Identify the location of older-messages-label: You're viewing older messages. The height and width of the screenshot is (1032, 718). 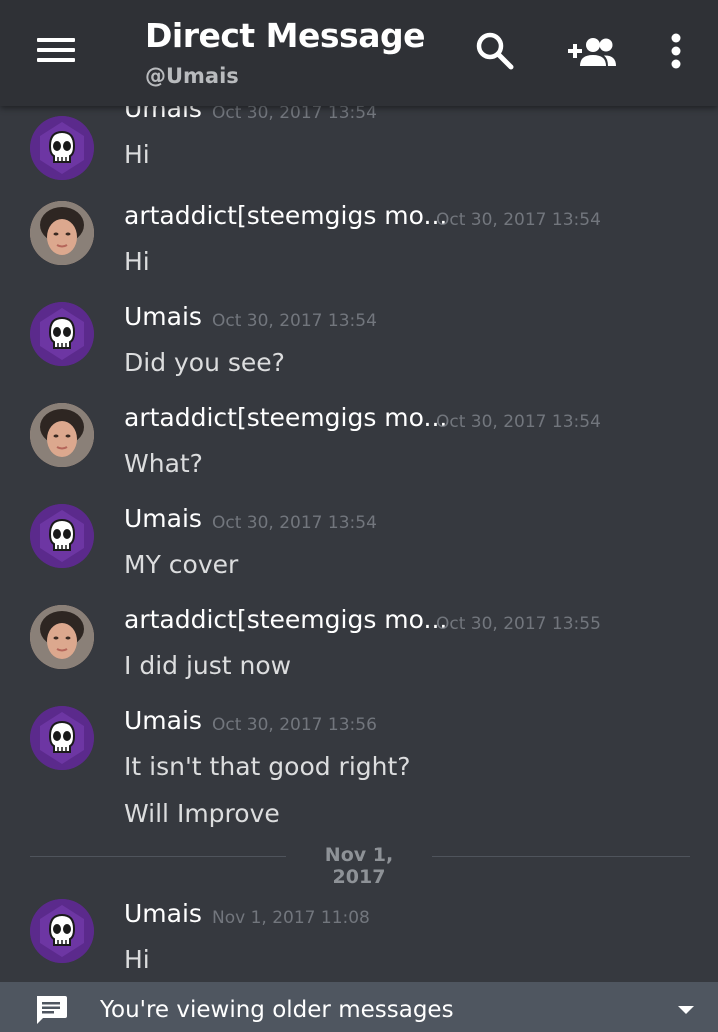
(277, 1010).